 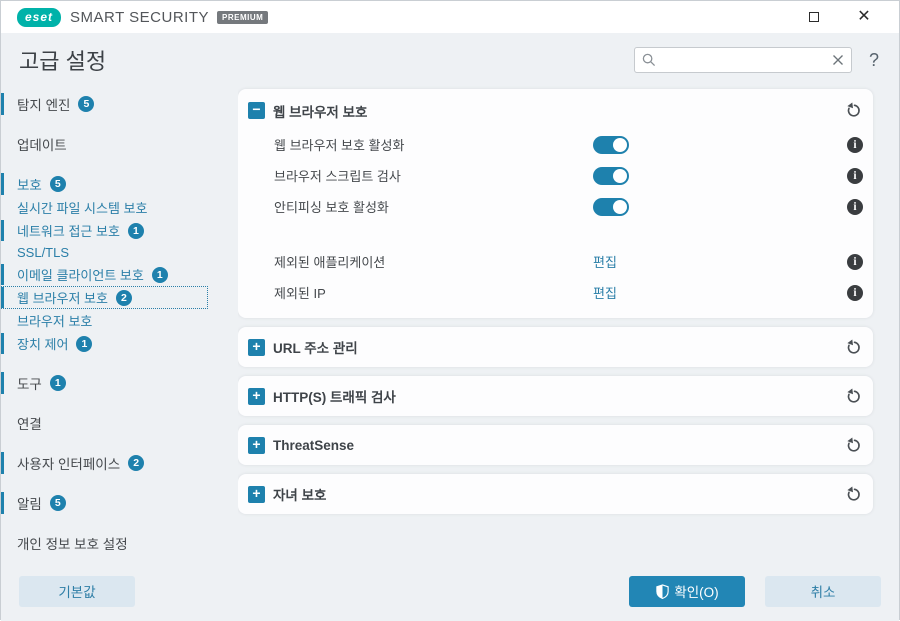 What do you see at coordinates (450, 57) in the screenshot?
I see `page-header: 고급 설정 ?` at bounding box center [450, 57].